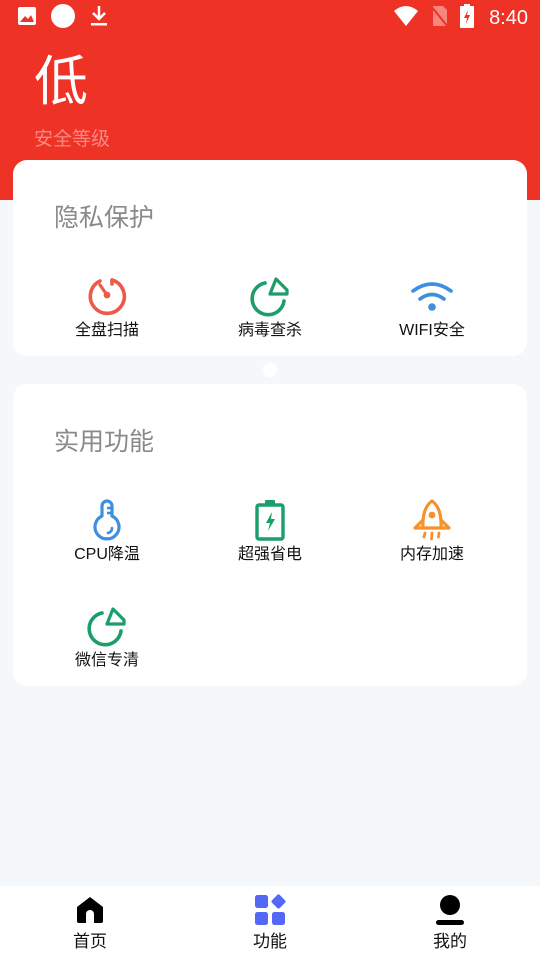 This screenshot has width=540, height=960. What do you see at coordinates (99, 18) in the screenshot?
I see `download-icon` at bounding box center [99, 18].